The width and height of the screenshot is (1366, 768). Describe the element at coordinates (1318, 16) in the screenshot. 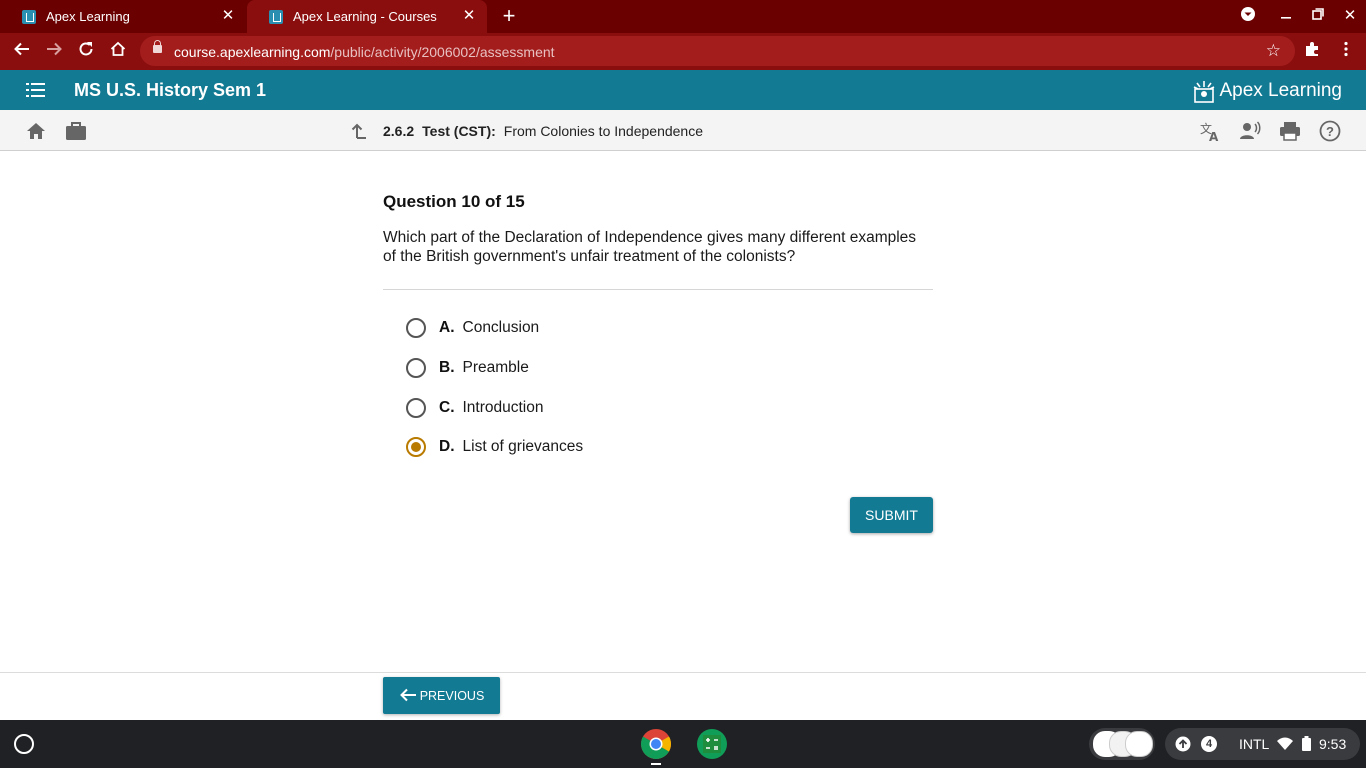

I see `restore-icon` at that location.